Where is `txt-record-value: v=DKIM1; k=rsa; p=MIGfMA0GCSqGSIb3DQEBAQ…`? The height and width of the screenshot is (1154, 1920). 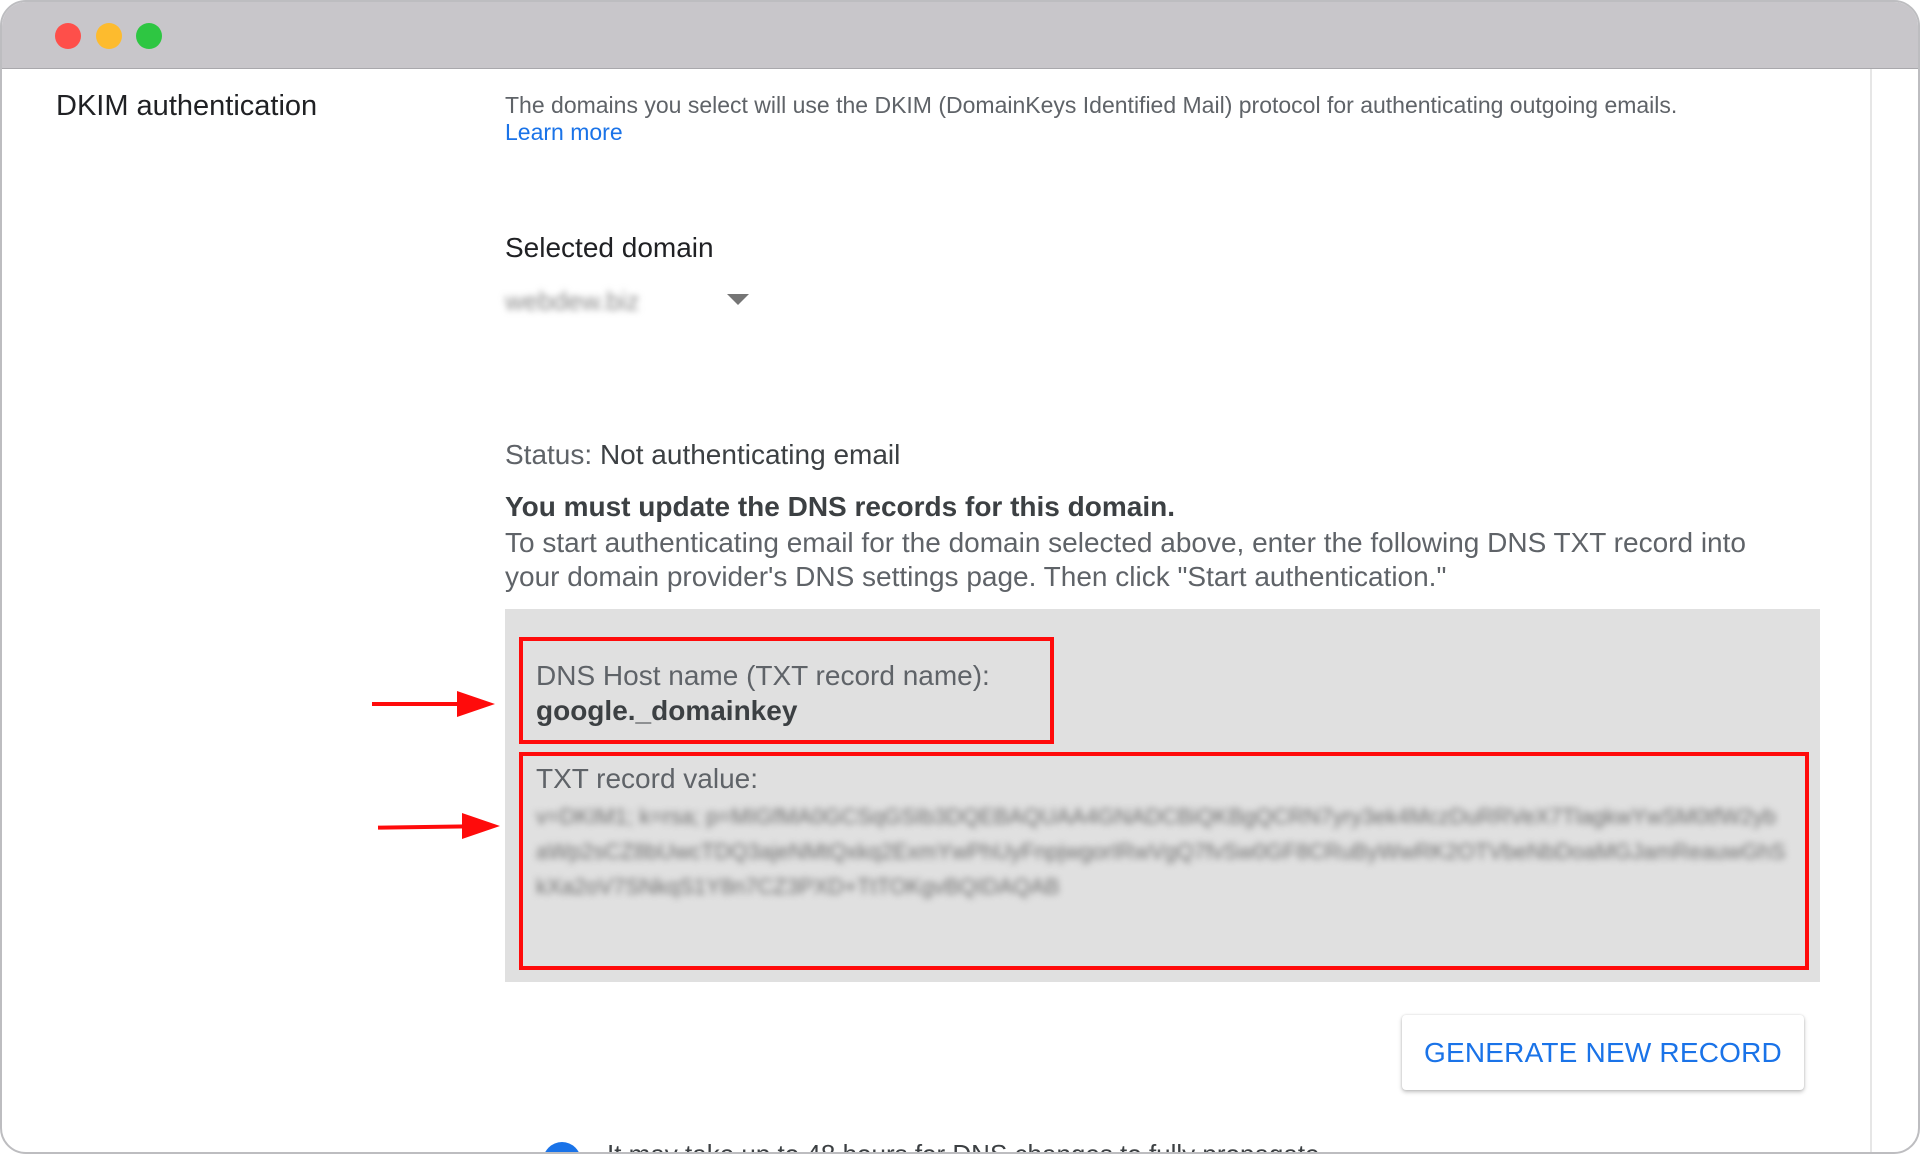 txt-record-value: v=DKIM1; k=rsa; p=MIGfMA0GCSqGSIb3DQEBAQ… is located at coordinates (1161, 851).